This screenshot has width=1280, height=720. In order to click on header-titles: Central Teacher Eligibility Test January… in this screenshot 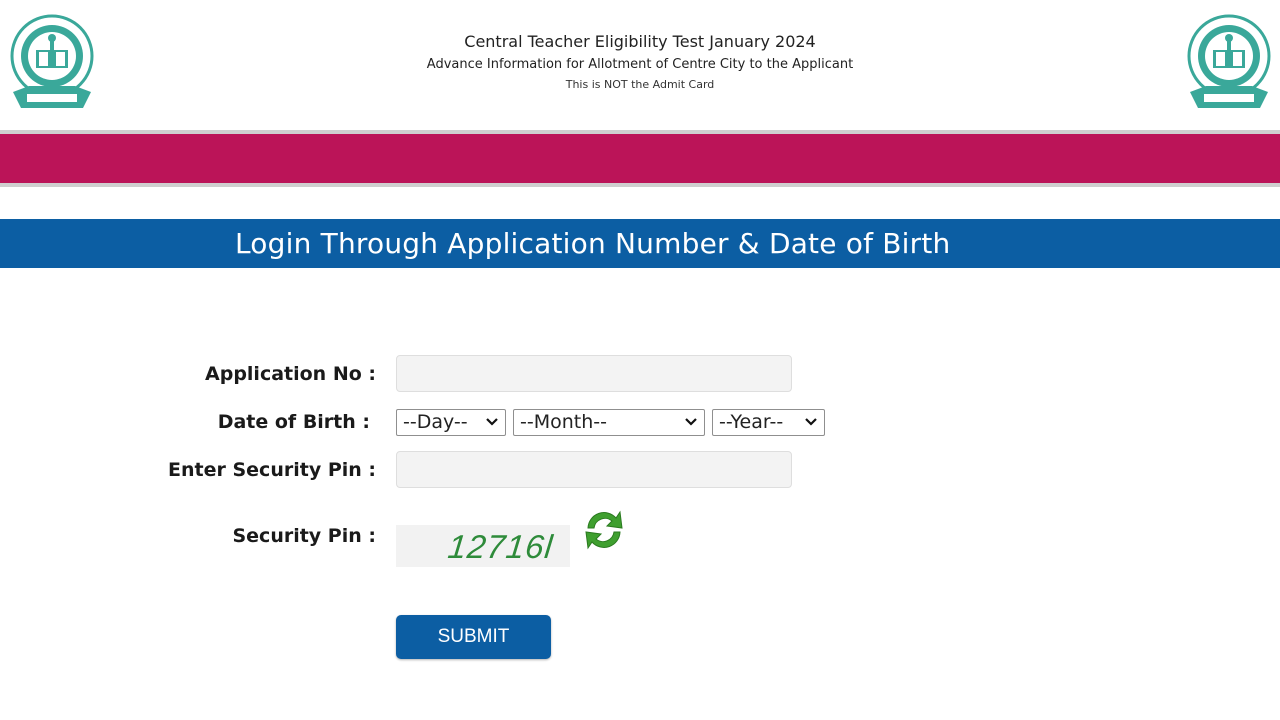, I will do `click(640, 62)`.